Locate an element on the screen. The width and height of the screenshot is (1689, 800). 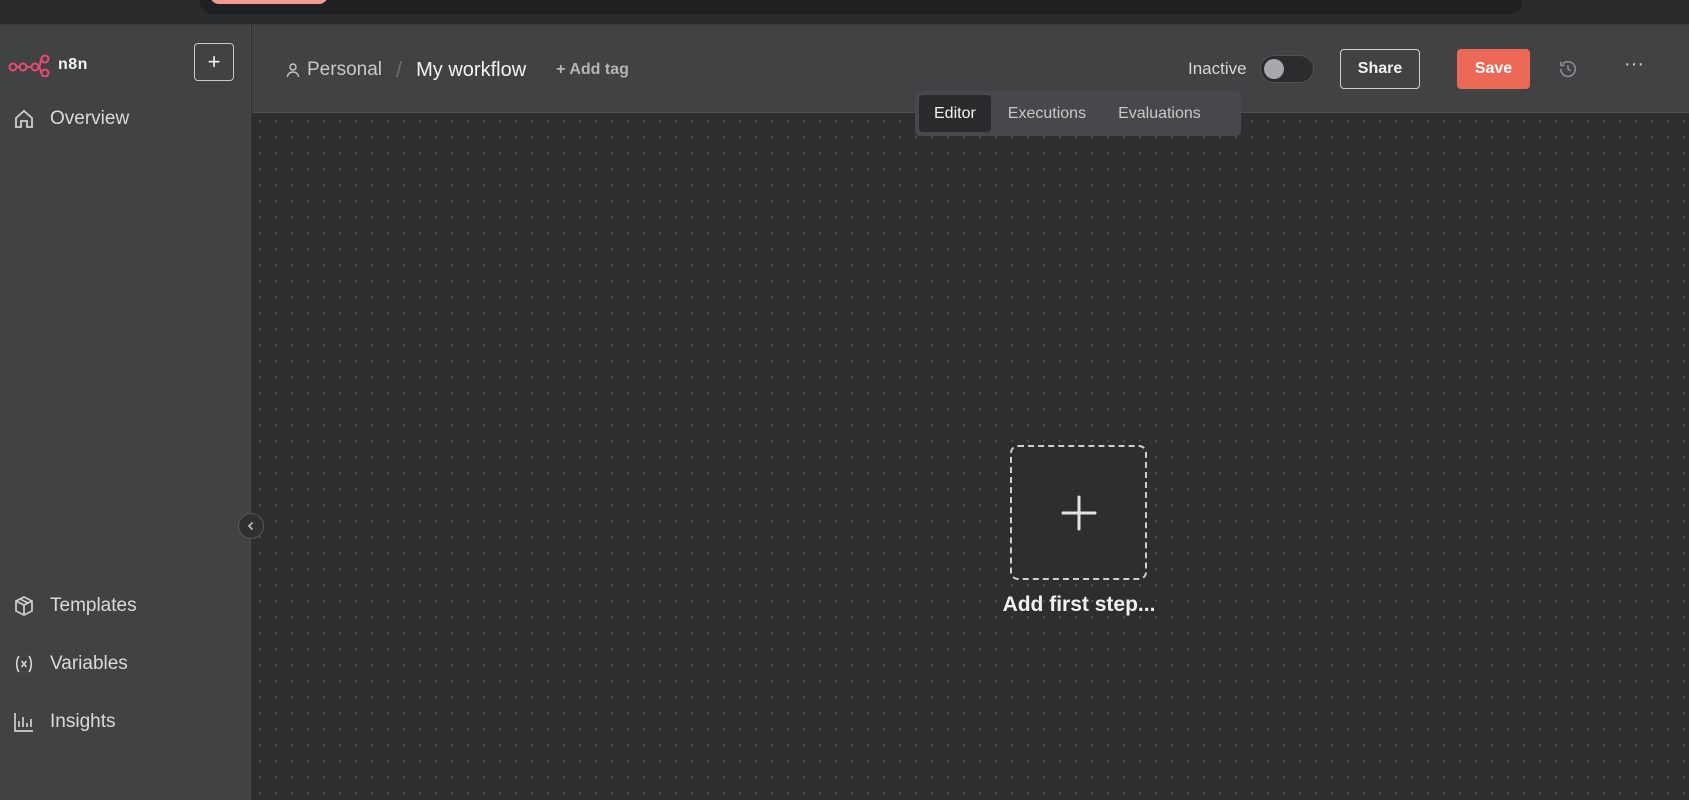
browser-top-strip is located at coordinates (844, 12).